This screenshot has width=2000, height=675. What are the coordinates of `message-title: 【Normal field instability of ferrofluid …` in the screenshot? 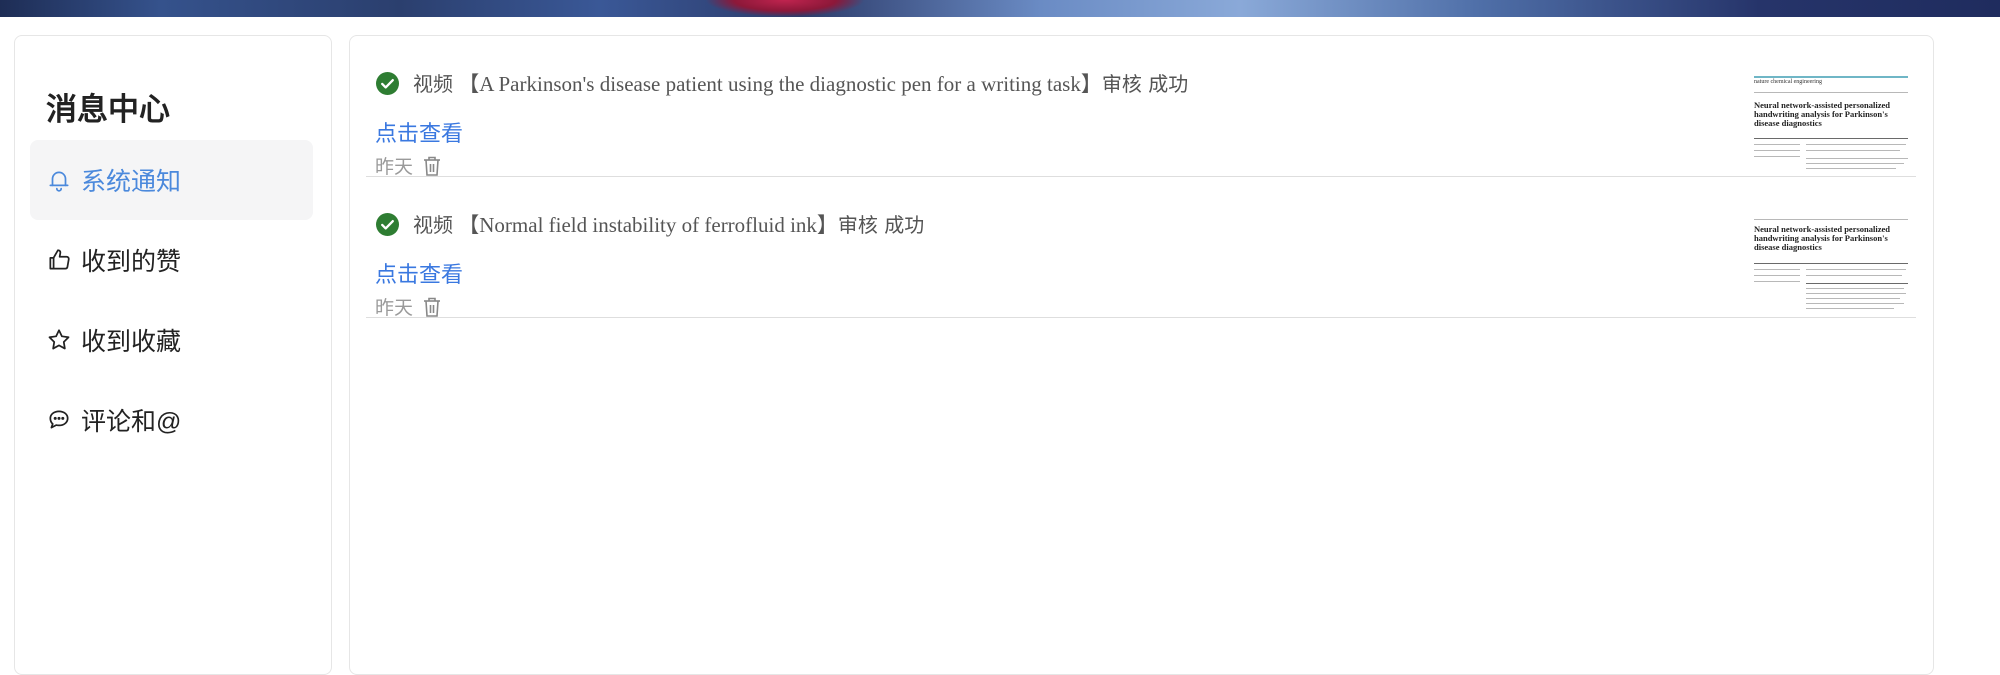 It's located at (648, 225).